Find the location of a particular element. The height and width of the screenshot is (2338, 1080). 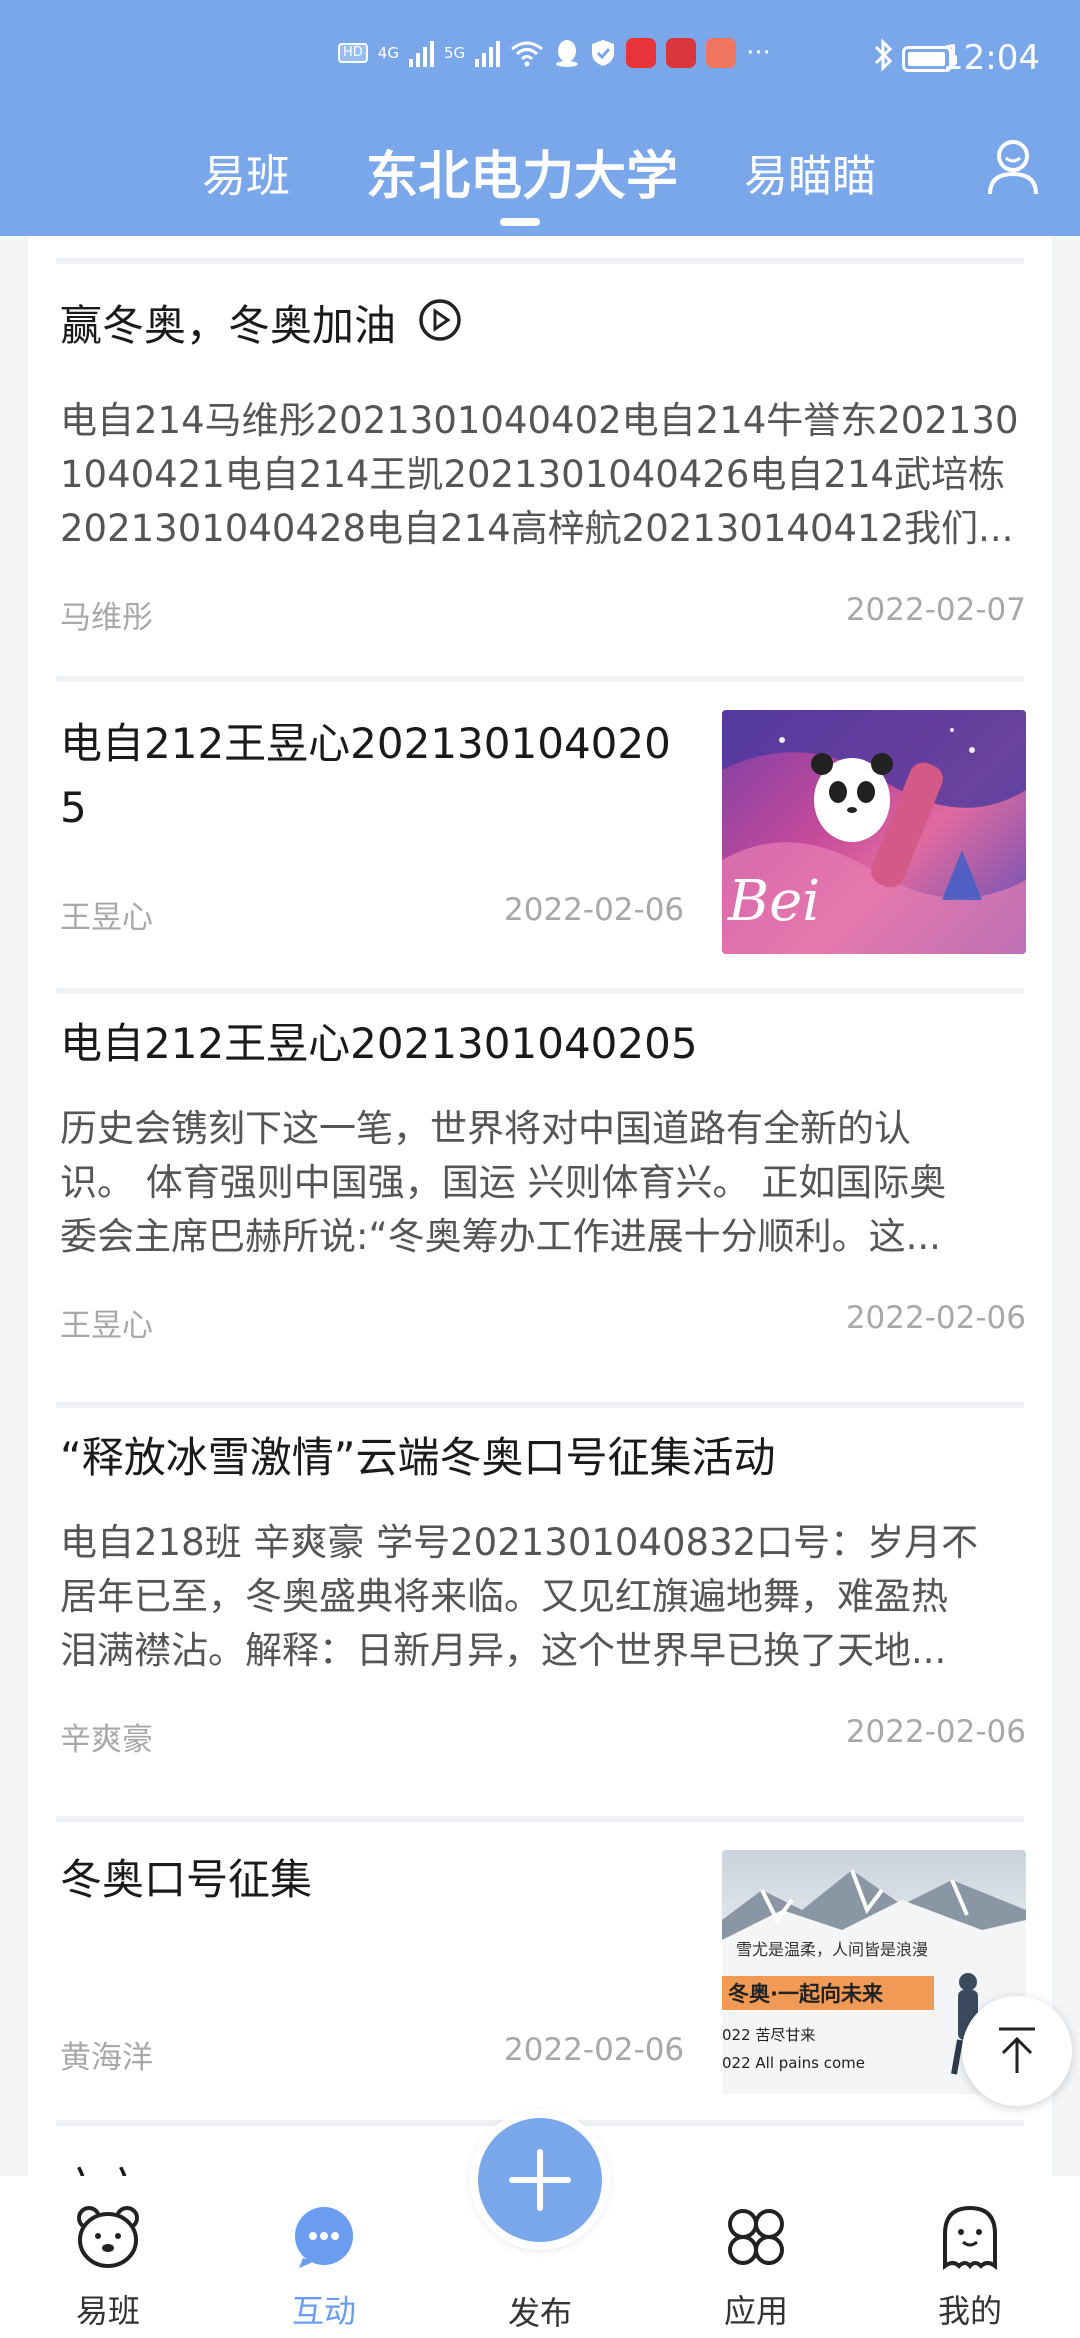

post-author: 马维彤 is located at coordinates (106, 618).